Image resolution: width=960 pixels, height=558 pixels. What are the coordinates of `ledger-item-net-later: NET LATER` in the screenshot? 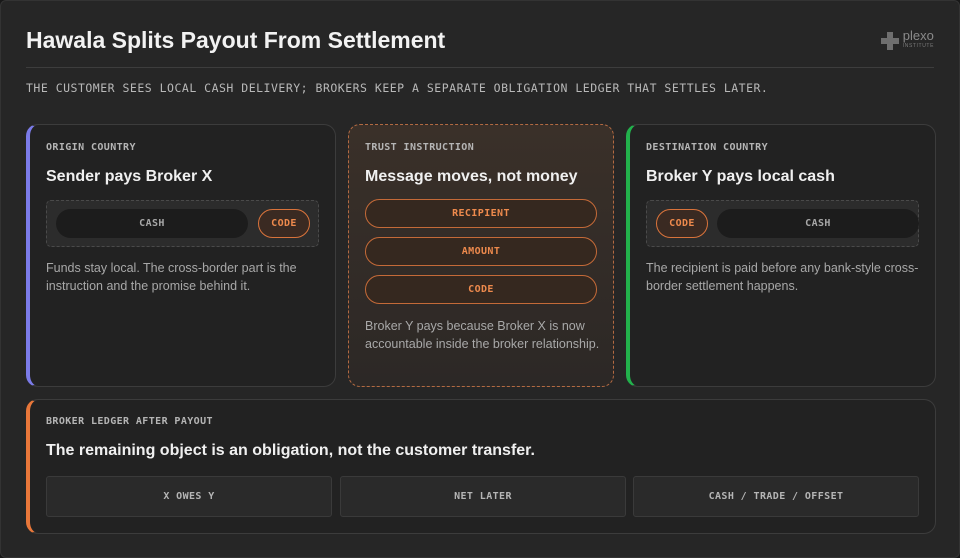 It's located at (483, 496).